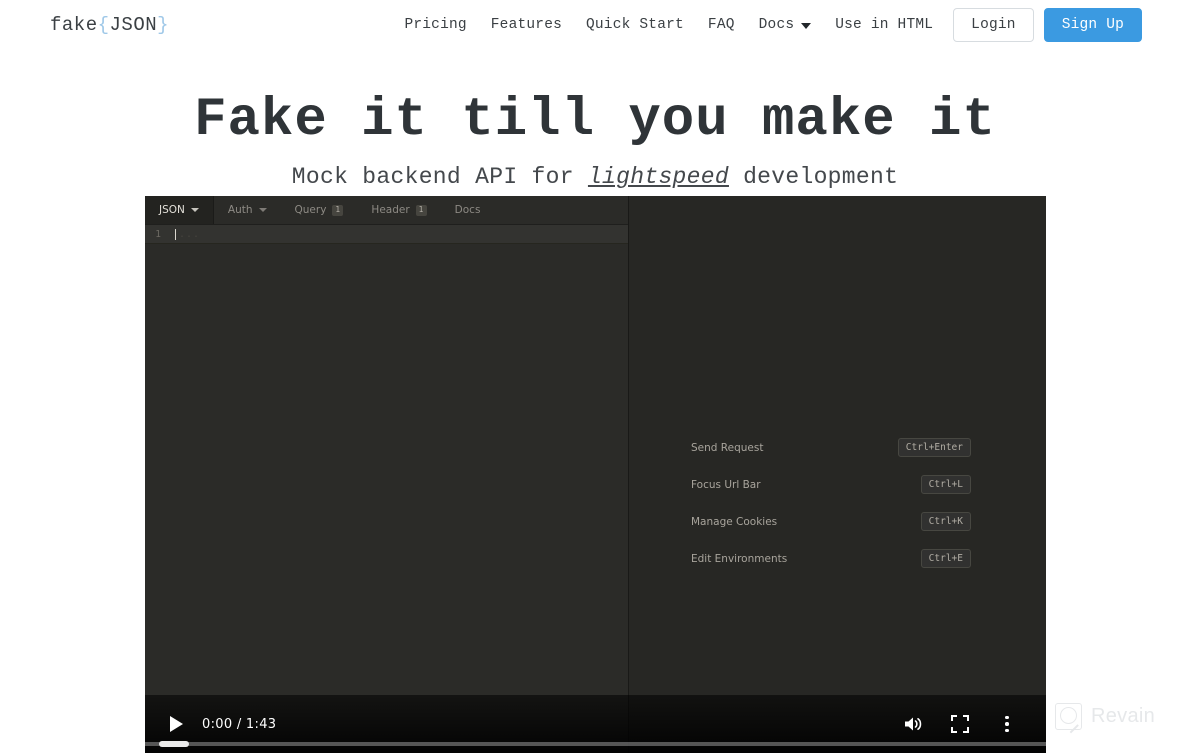  Describe the element at coordinates (240, 210) in the screenshot. I see `tab-auth-label: Auth` at that location.